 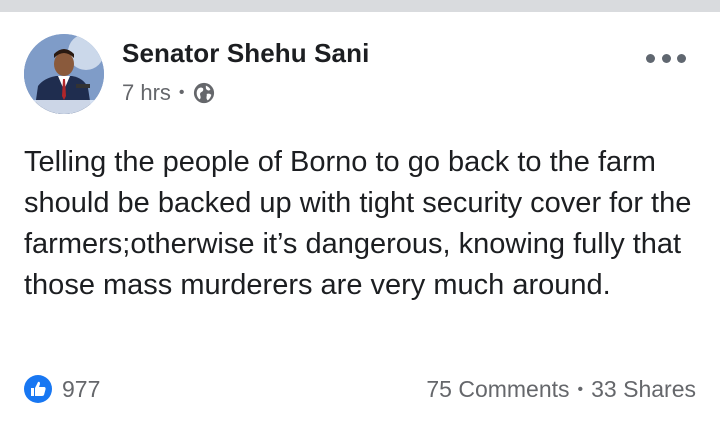 What do you see at coordinates (146, 93) in the screenshot?
I see `post-time: 7 hrs` at bounding box center [146, 93].